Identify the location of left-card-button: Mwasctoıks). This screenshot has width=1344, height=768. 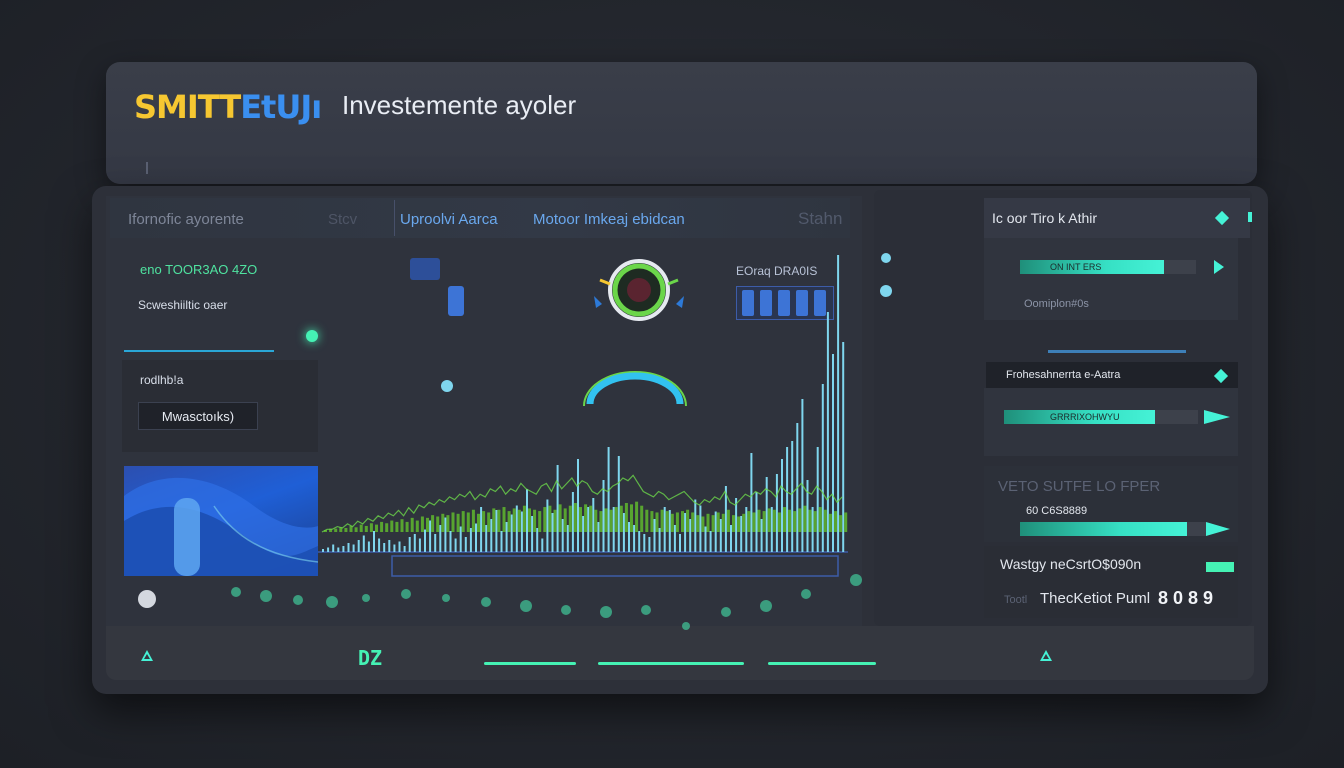
(198, 416).